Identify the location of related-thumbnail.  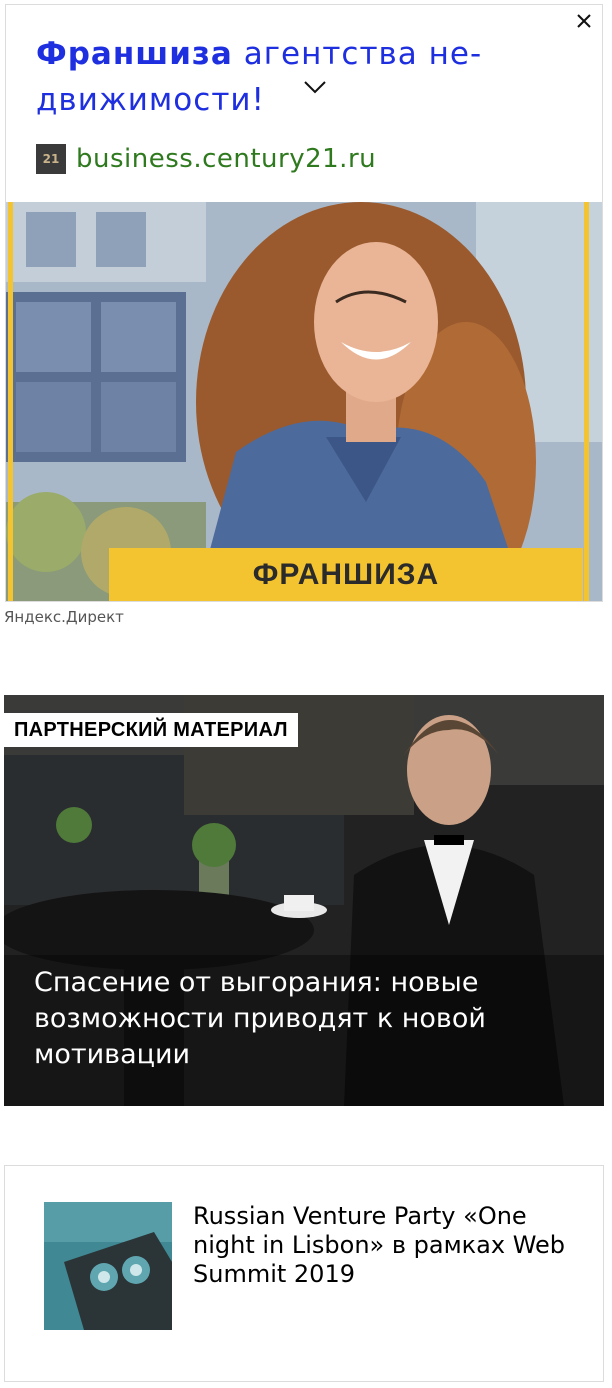
(108, 1266).